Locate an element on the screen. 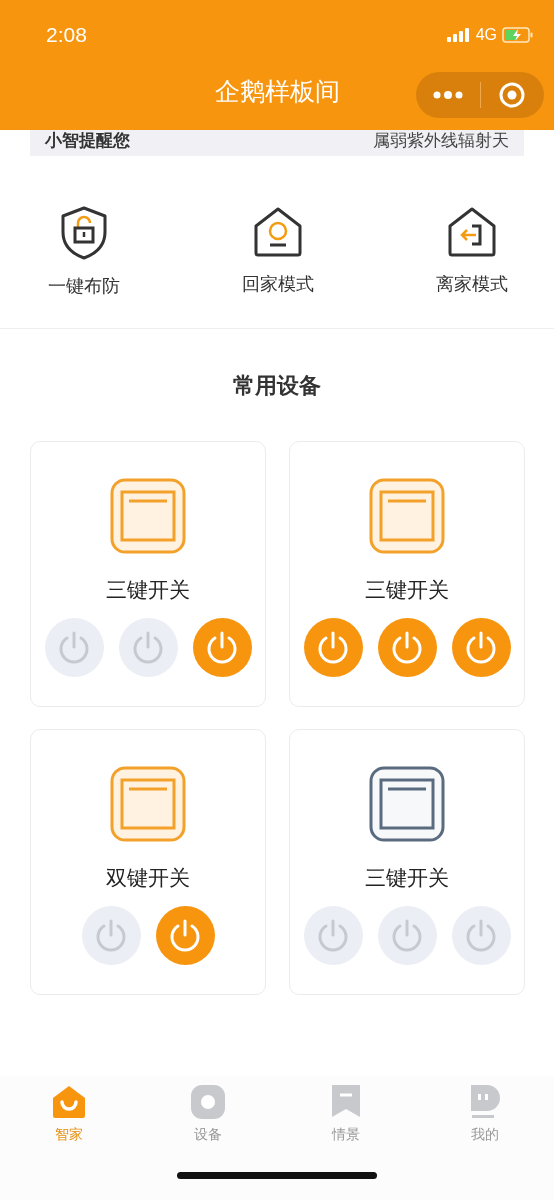 The height and width of the screenshot is (1200, 554). device-name: 双键开关 is located at coordinates (148, 878).